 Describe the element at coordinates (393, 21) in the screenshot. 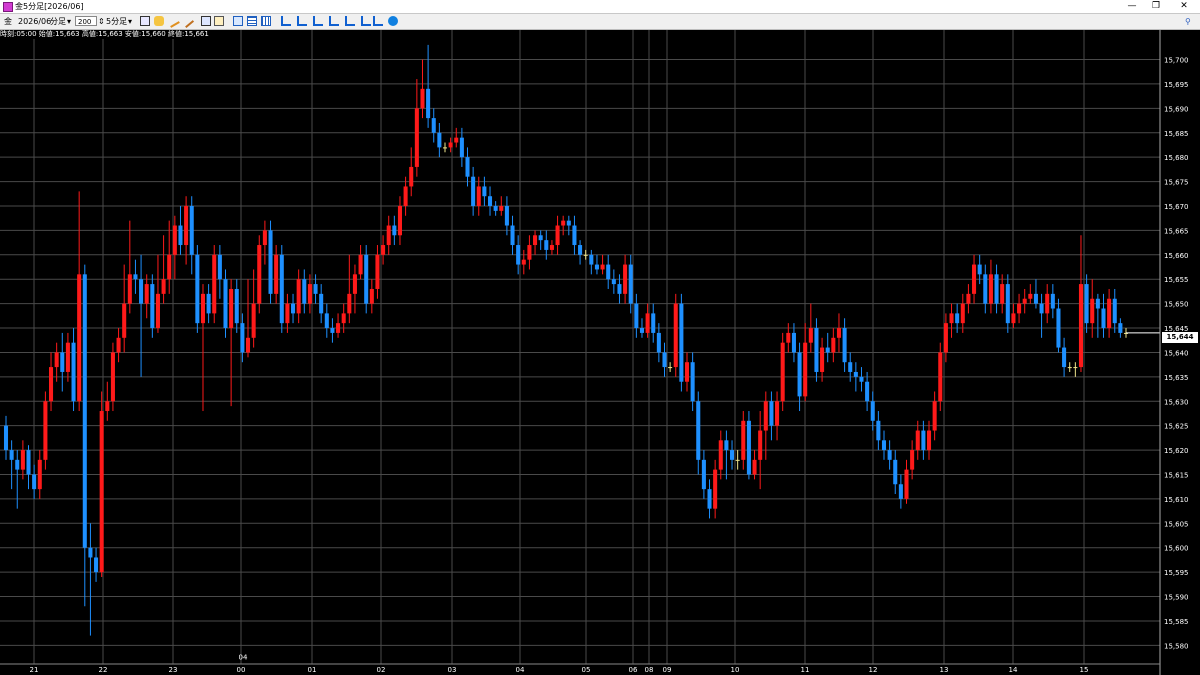

I see `refresh-icon` at that location.